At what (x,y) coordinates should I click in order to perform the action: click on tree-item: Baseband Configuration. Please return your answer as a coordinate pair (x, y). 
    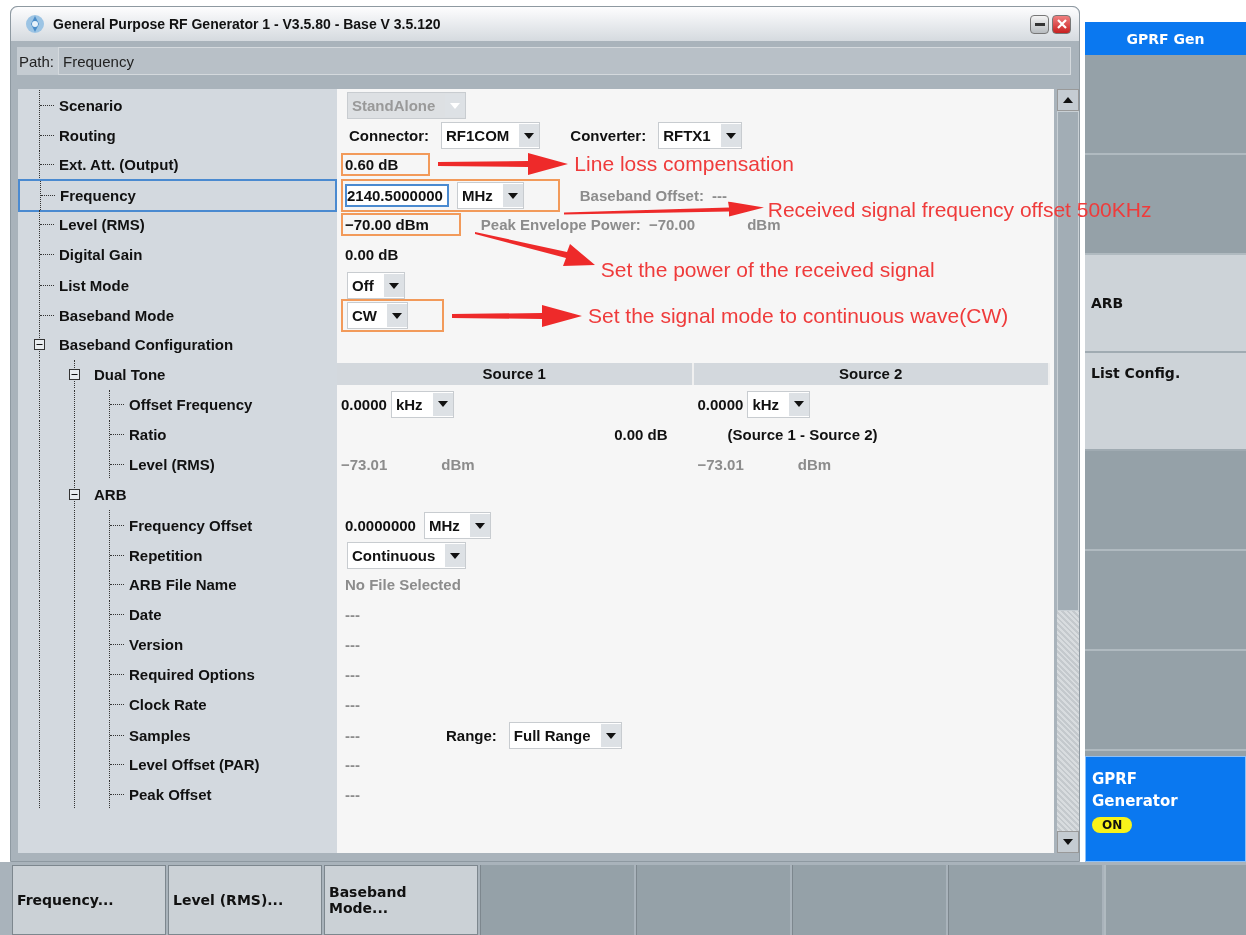
    Looking at the image, I should click on (177, 344).